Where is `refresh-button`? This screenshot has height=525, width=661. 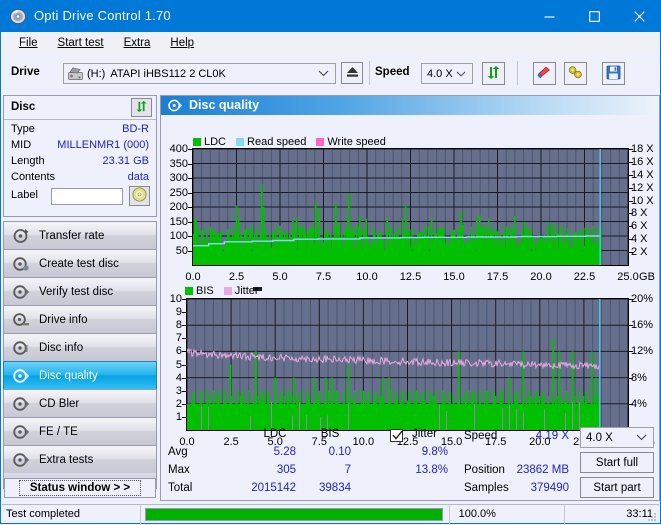
refresh-button is located at coordinates (493, 73).